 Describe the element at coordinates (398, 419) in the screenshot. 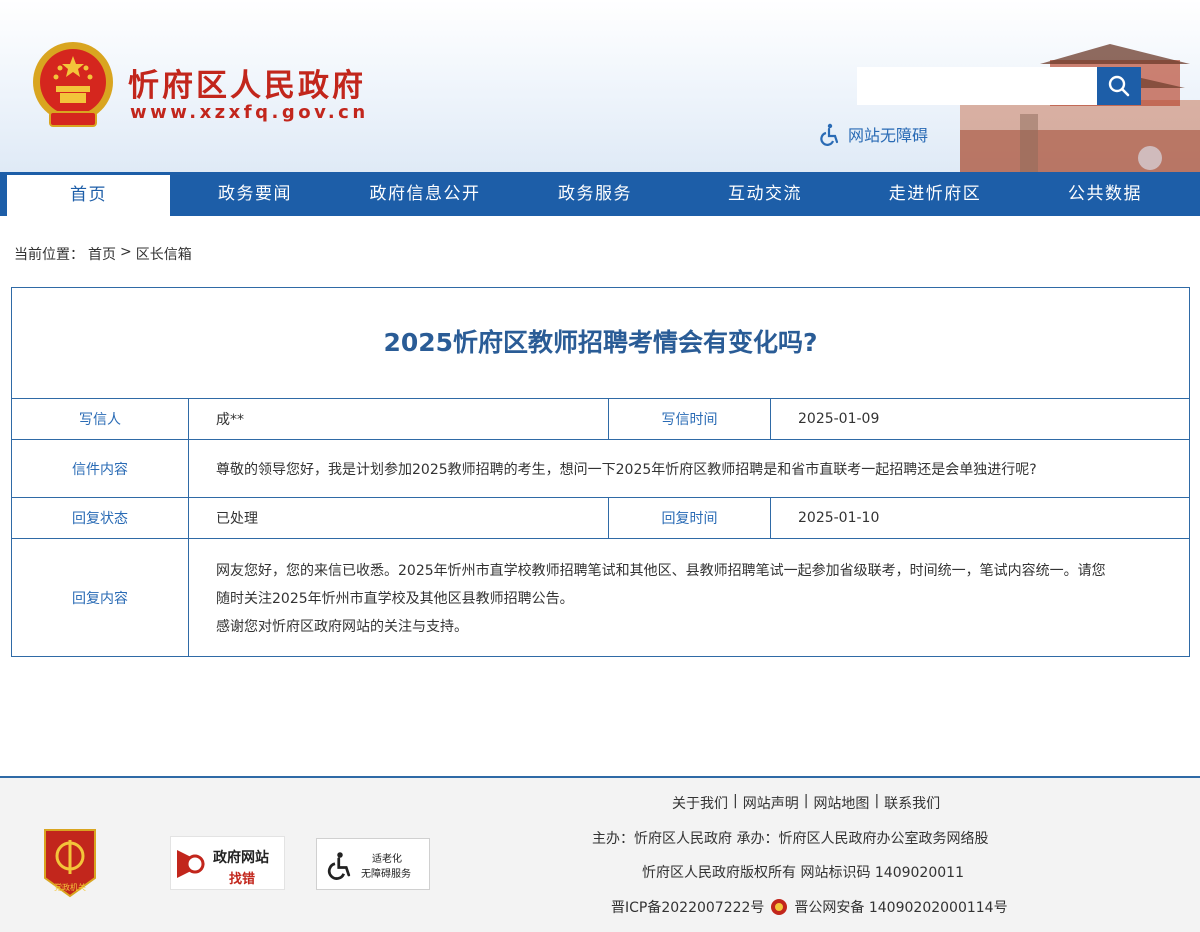

I see `writer-value: 成**` at that location.